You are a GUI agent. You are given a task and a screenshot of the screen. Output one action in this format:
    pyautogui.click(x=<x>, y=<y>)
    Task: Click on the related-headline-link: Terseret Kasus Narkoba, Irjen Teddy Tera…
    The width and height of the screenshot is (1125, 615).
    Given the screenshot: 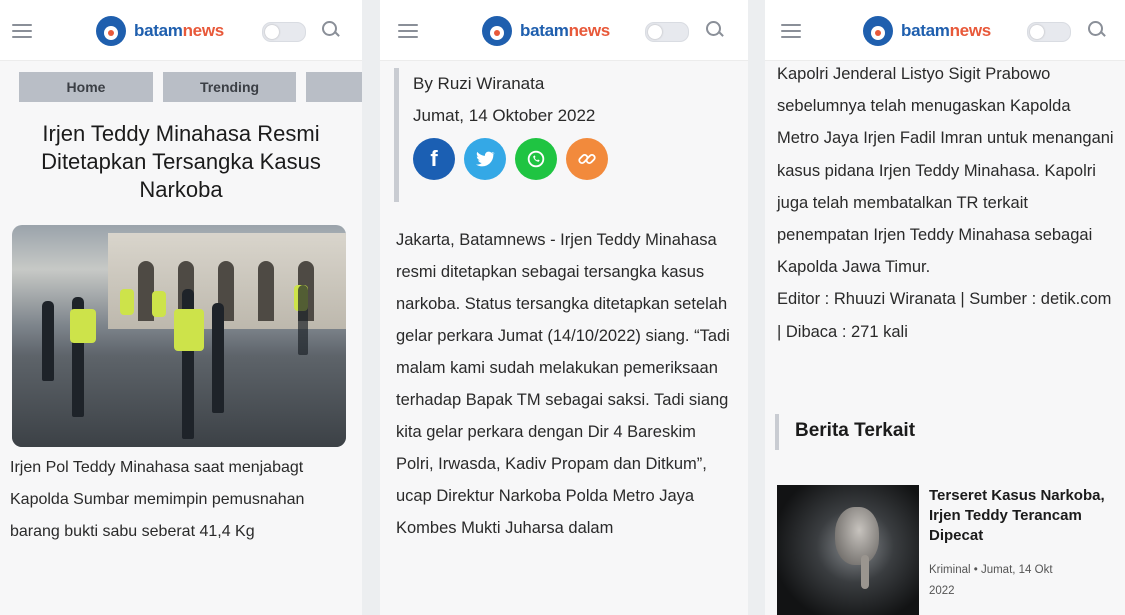 What is the action you would take?
    pyautogui.click(x=1019, y=516)
    